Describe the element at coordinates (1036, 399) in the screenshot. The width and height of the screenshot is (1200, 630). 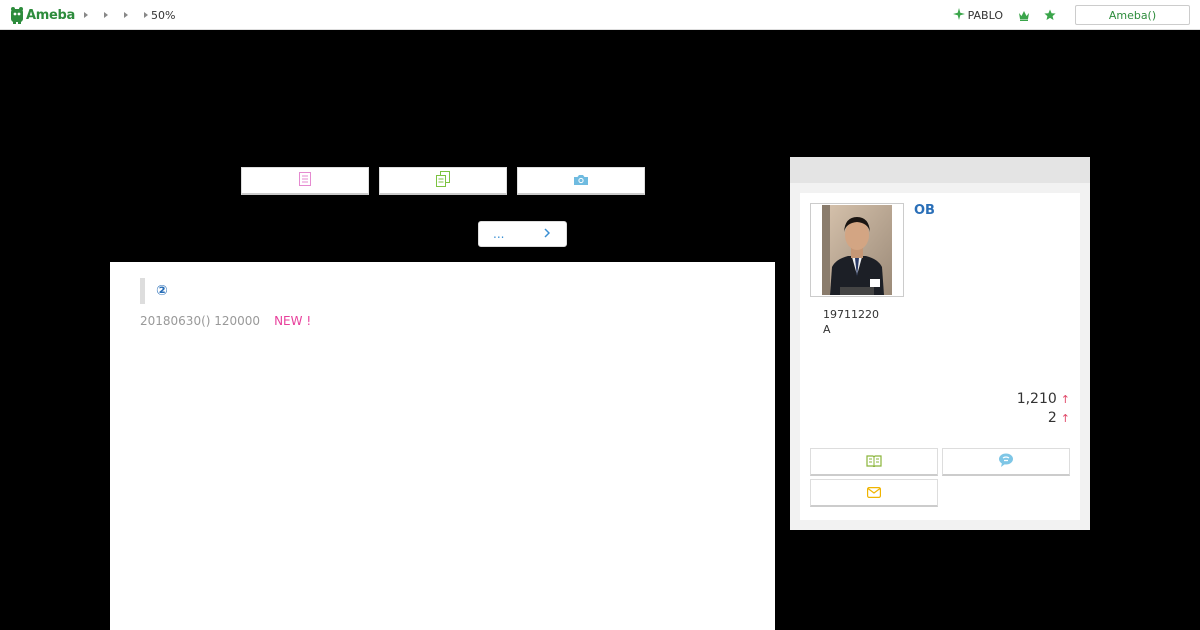
I see `ranking-value: 1,210` at that location.